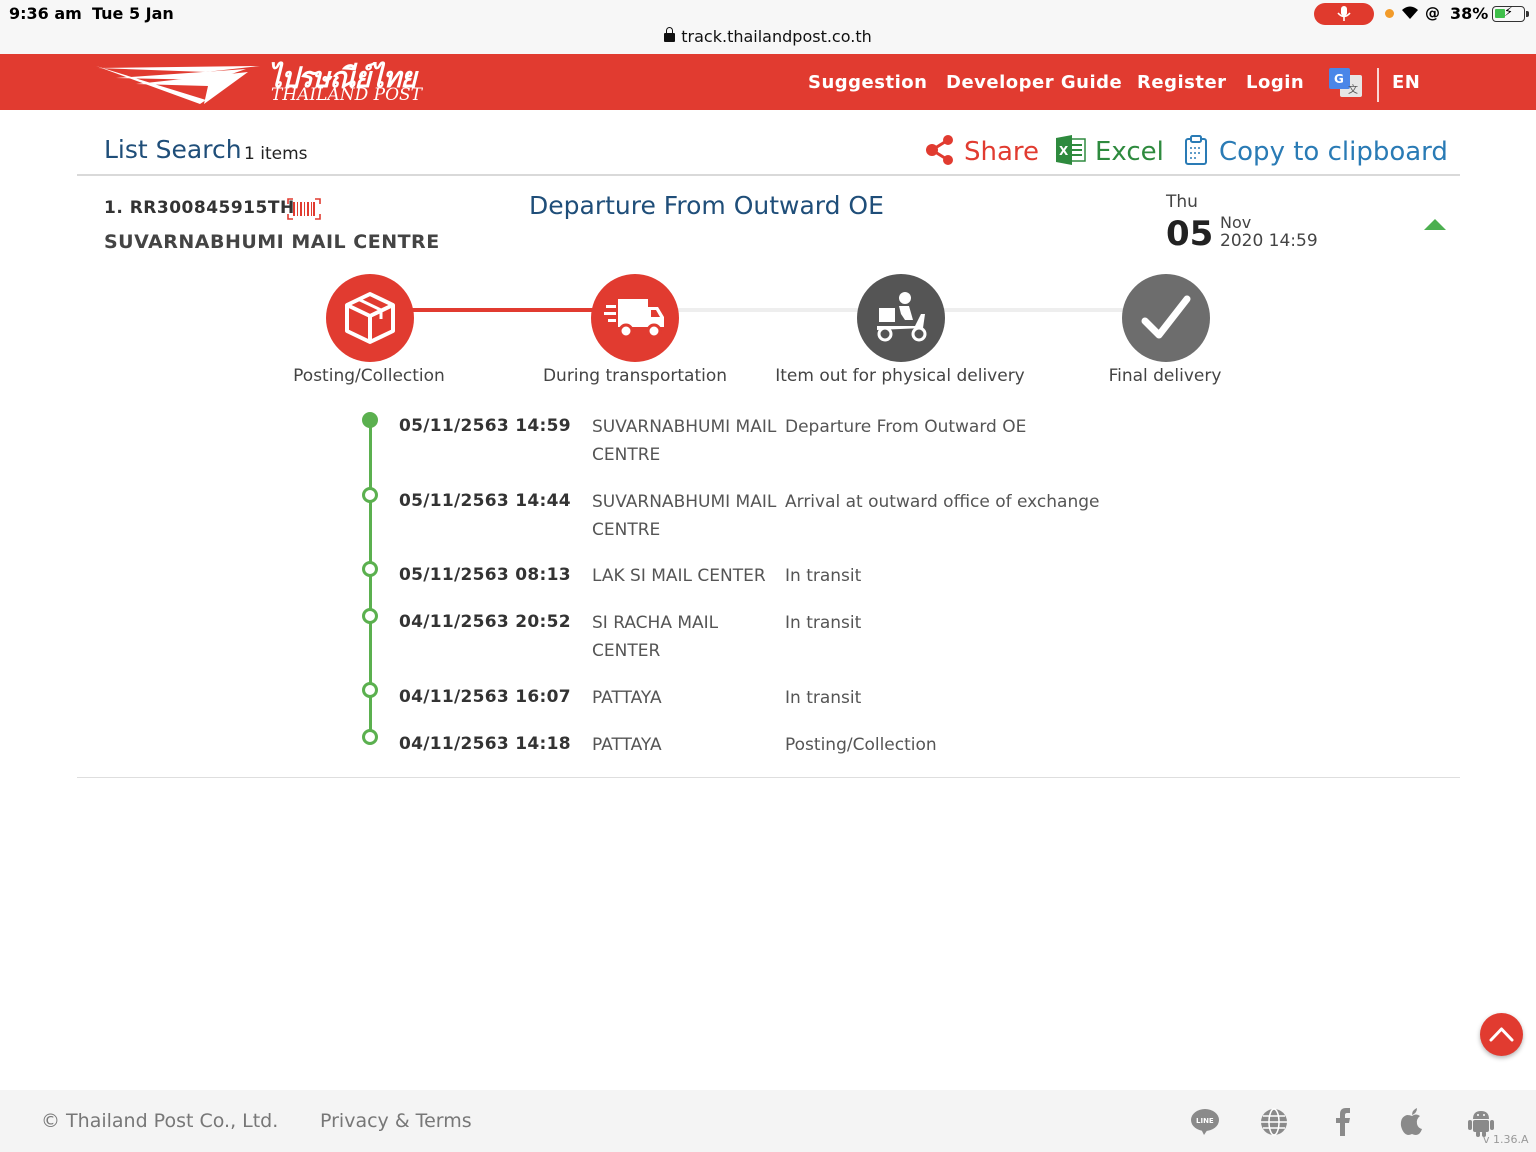  I want to click on timeline-datetime: 04/11/2563 14:18, so click(485, 744).